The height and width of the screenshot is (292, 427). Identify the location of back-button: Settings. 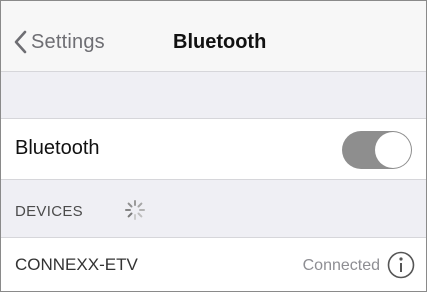
(59, 42).